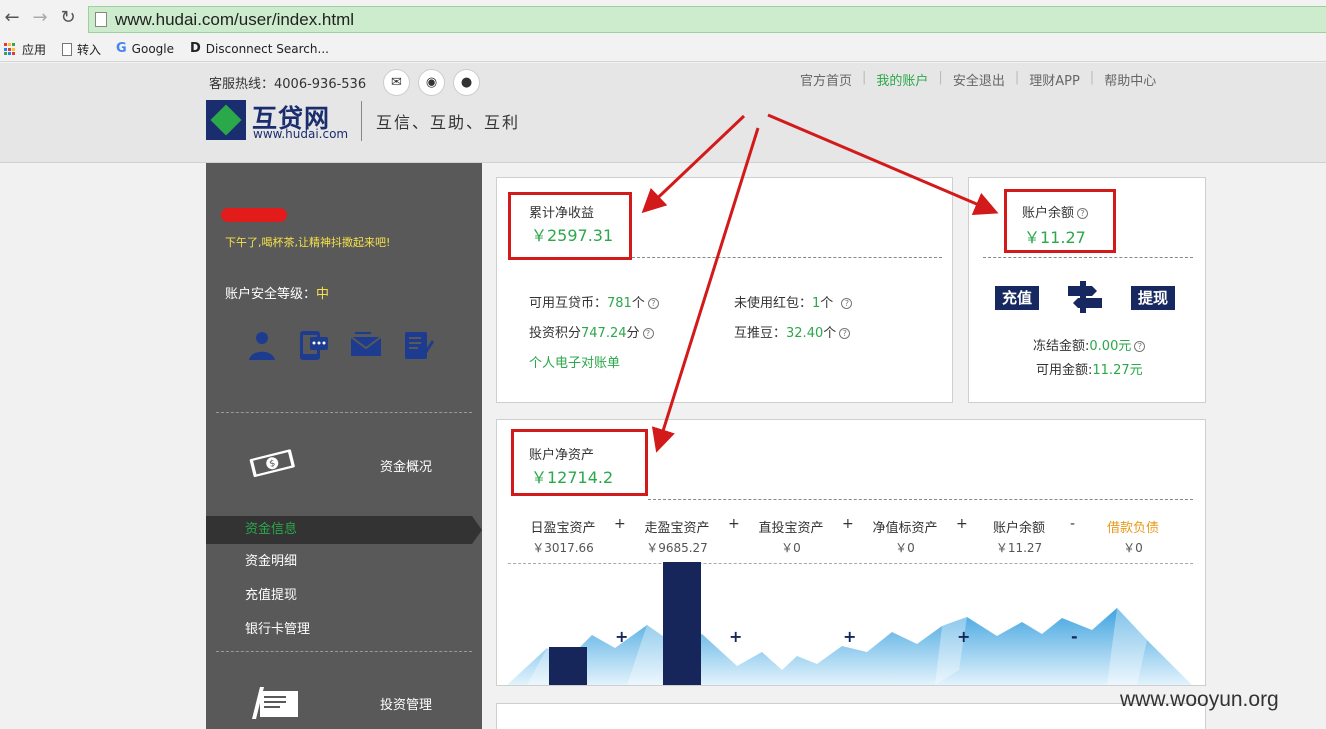  What do you see at coordinates (1088, 257) in the screenshot?
I see `dashed-divider` at bounding box center [1088, 257].